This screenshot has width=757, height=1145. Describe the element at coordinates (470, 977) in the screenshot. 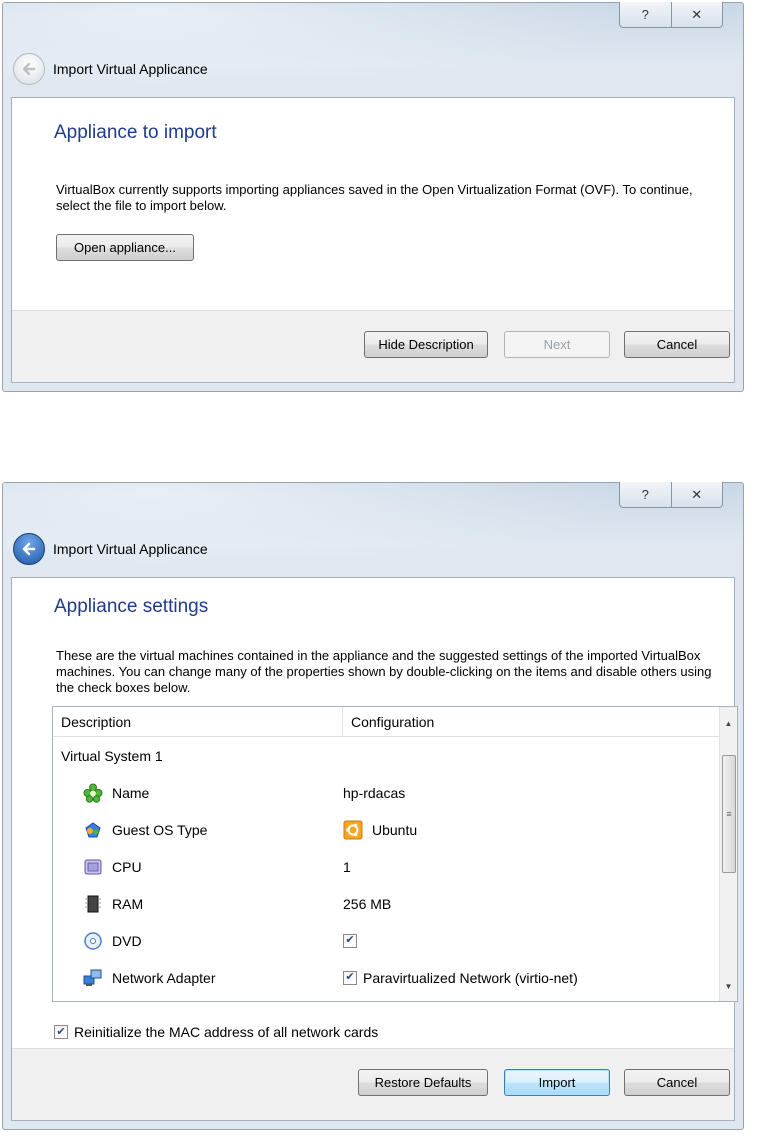

I see `row-value: Paravirtualized Network (virtio-net)` at that location.